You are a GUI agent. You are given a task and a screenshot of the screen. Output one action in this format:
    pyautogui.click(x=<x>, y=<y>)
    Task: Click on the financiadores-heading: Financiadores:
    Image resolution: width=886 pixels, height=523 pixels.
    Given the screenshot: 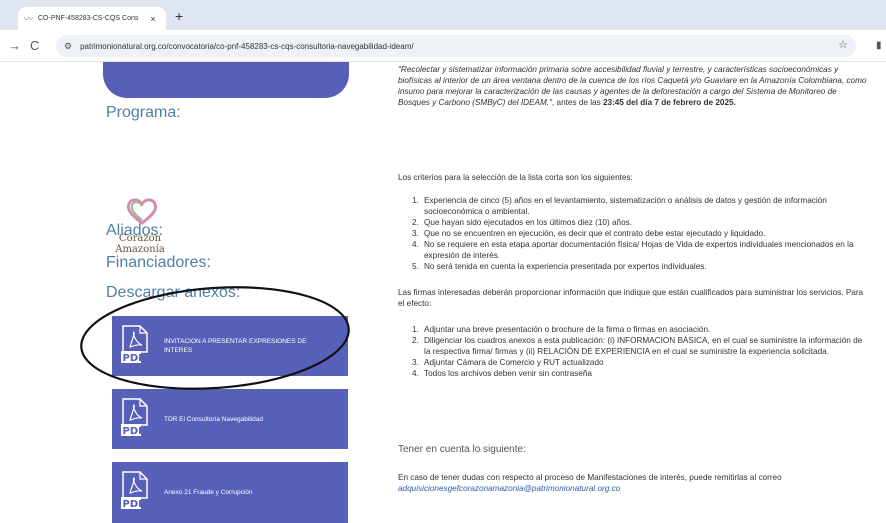 What is the action you would take?
    pyautogui.click(x=158, y=263)
    